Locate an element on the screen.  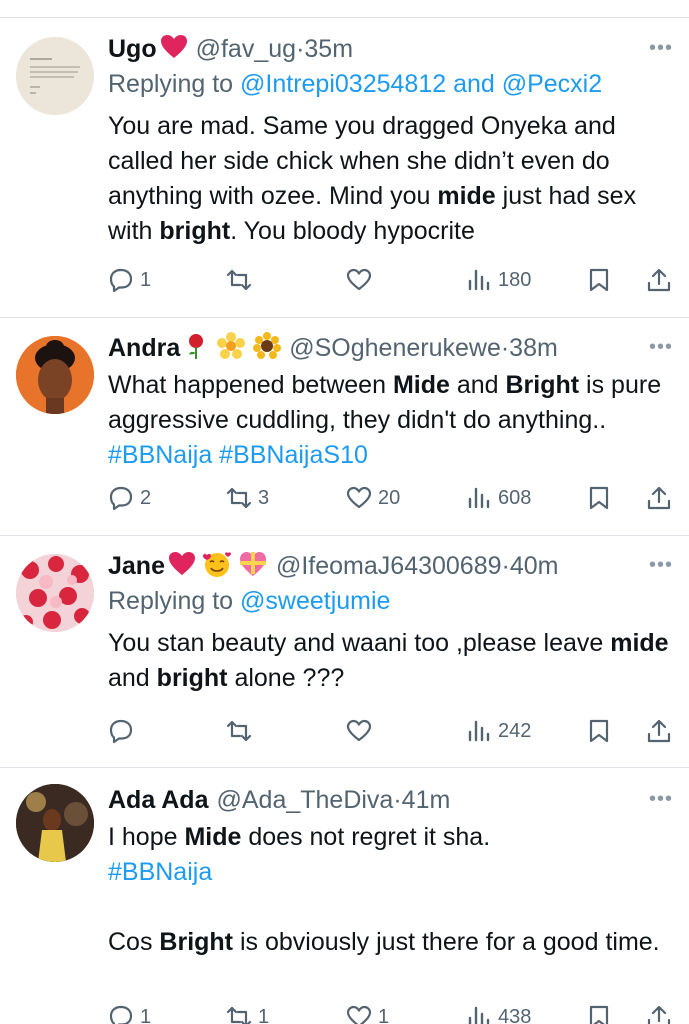
timestamp: ·38m is located at coordinates (529, 348).